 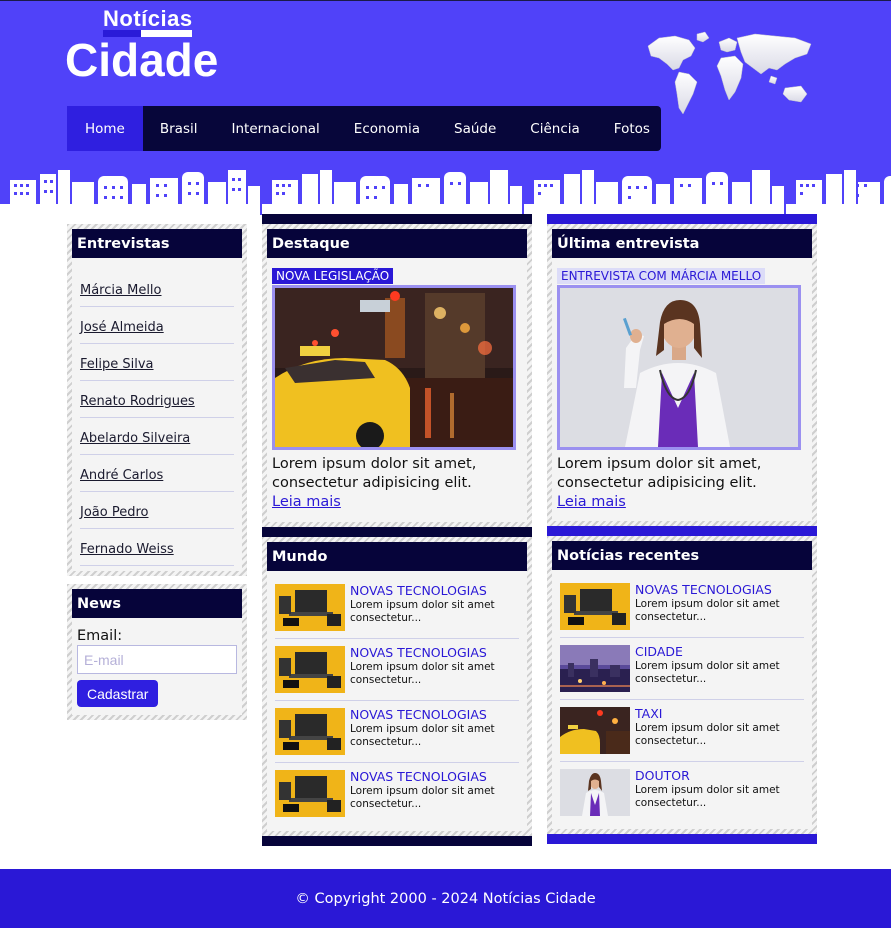 I want to click on newsletter-form: Email: Cadastrar, so click(x=157, y=665).